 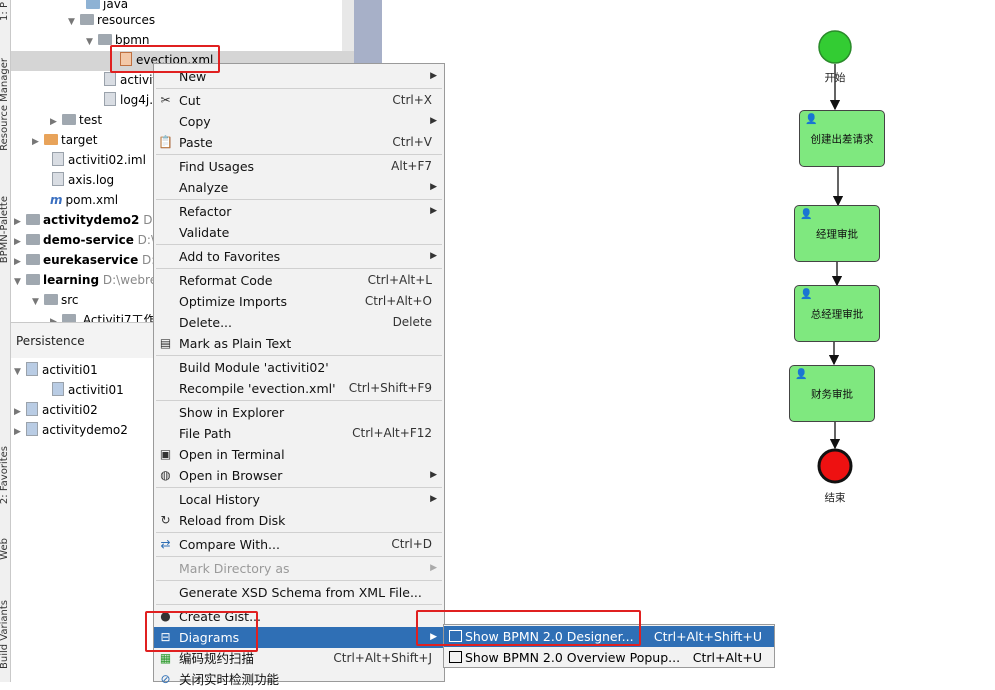 What do you see at coordinates (299, 187) in the screenshot?
I see `menu-item-analyze: Analyze ▶` at bounding box center [299, 187].